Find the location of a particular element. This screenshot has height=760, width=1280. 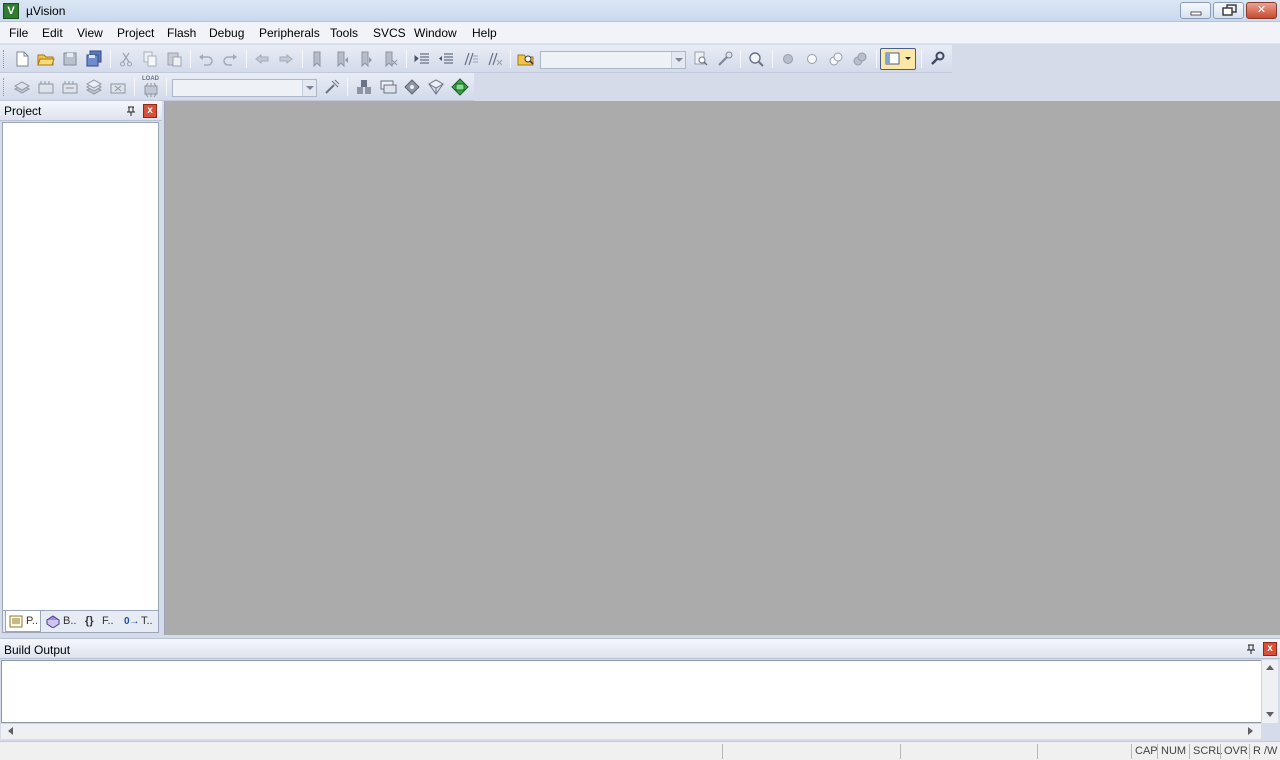

bookmark-clear-button is located at coordinates (390, 59).